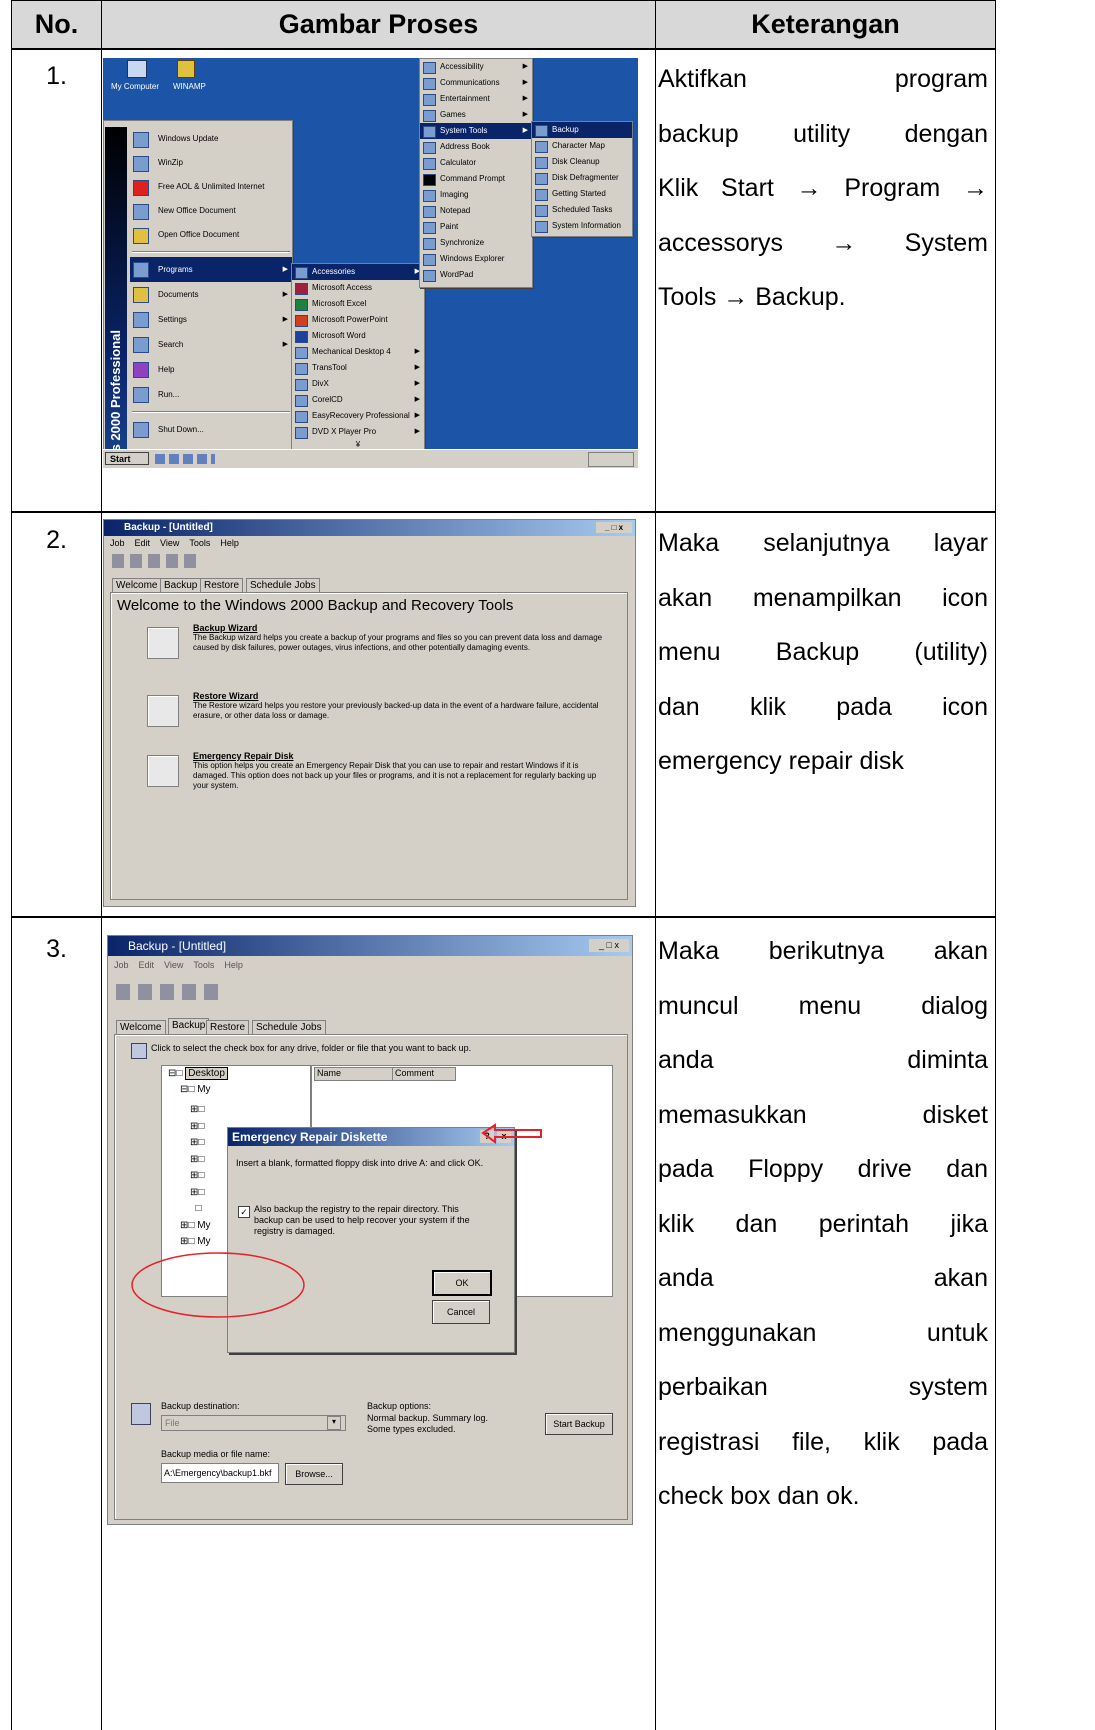  I want to click on tab-backup: Backup, so click(181, 585).